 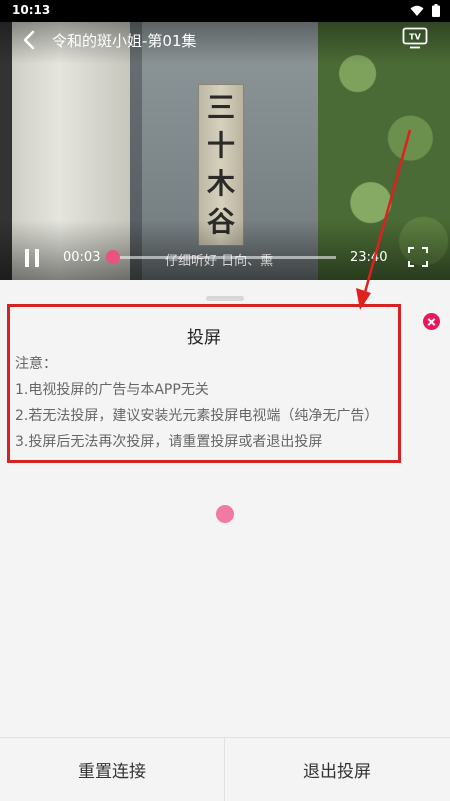 I want to click on close-icon, so click(x=431, y=321).